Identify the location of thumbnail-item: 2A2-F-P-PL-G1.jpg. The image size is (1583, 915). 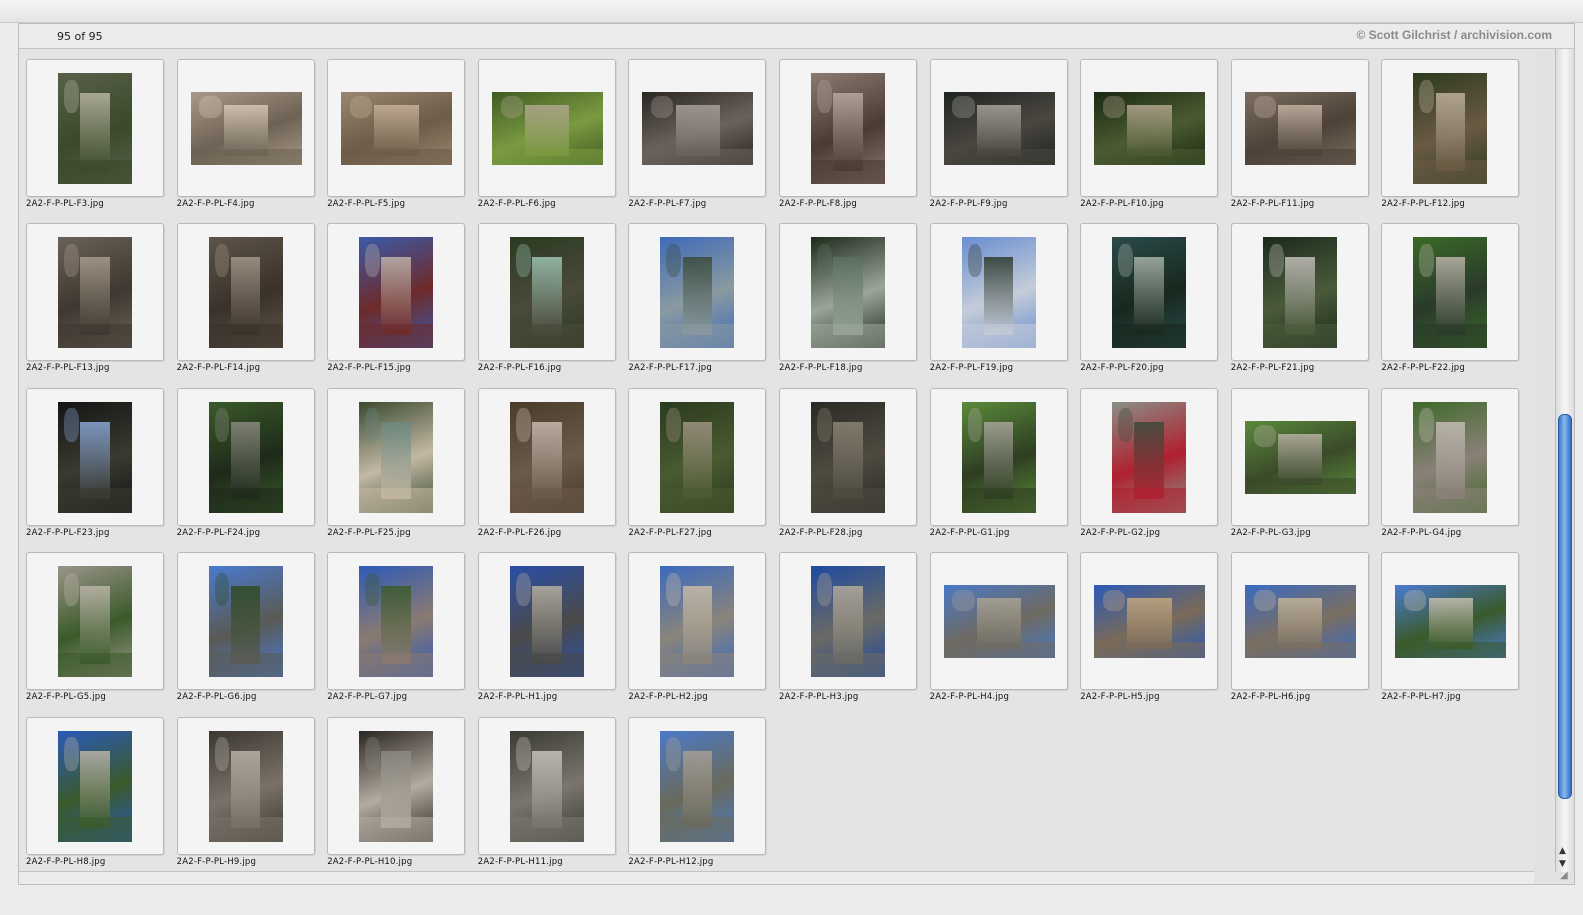
(998, 464).